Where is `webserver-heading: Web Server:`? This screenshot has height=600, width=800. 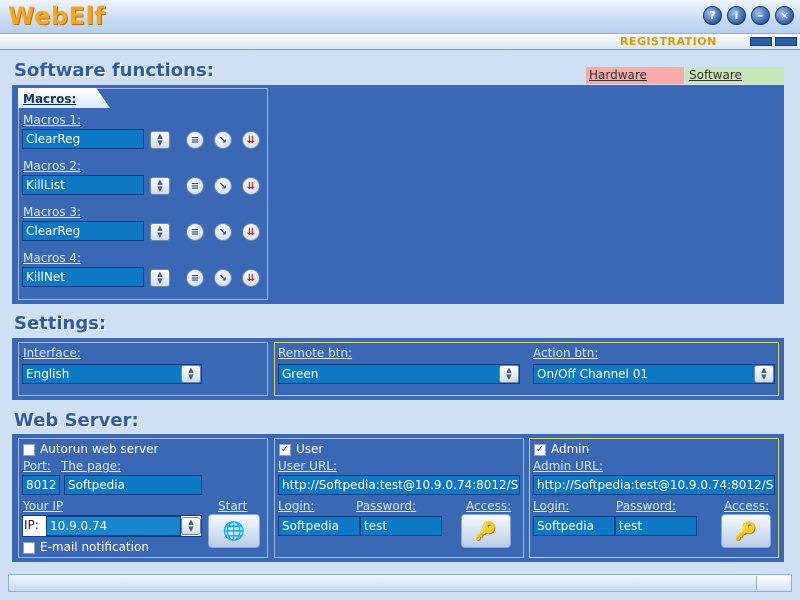 webserver-heading: Web Server: is located at coordinates (76, 420).